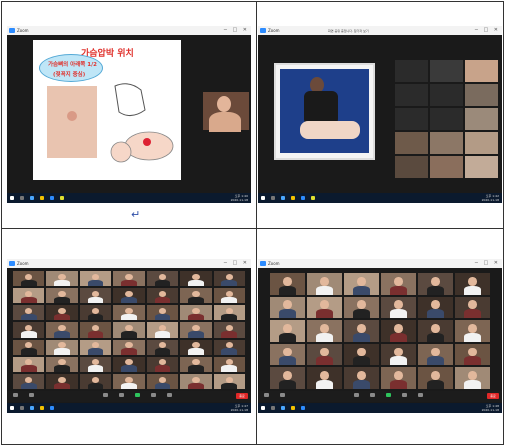 The height and width of the screenshot is (447, 506). Describe the element at coordinates (372, 395) in the screenshot. I see `chat-icon` at that location.